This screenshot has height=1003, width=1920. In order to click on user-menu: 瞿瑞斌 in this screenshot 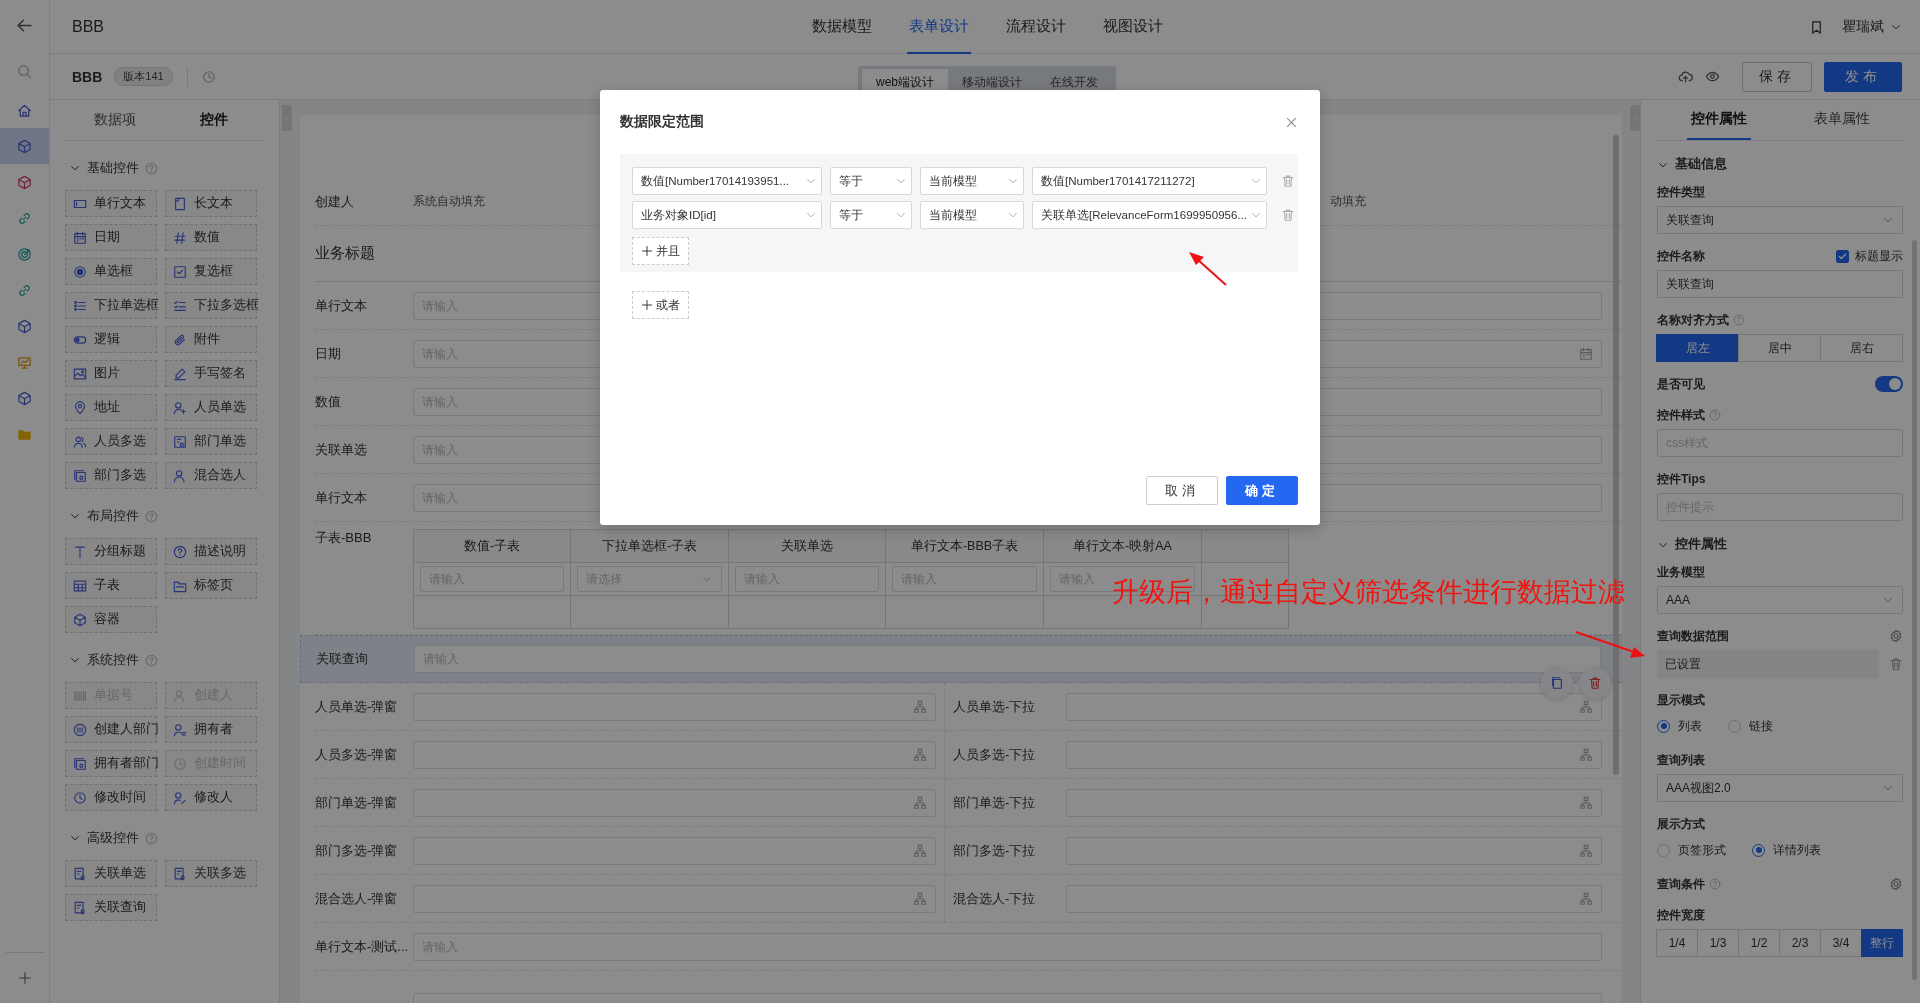, I will do `click(1872, 27)`.